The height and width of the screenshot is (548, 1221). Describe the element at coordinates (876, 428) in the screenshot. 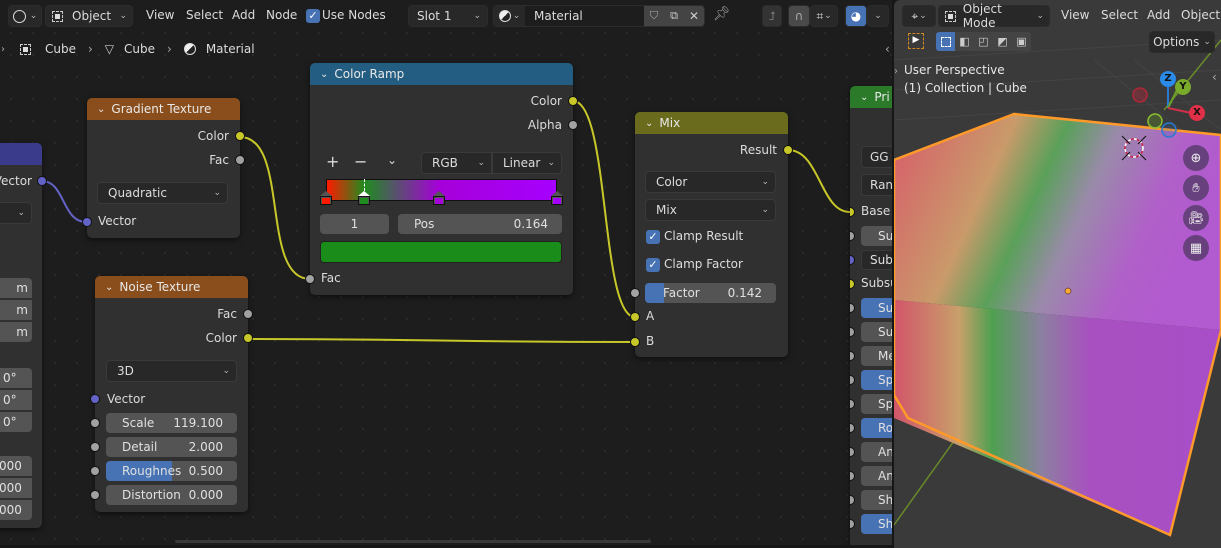

I see `bsdf-input-field: Ro` at that location.